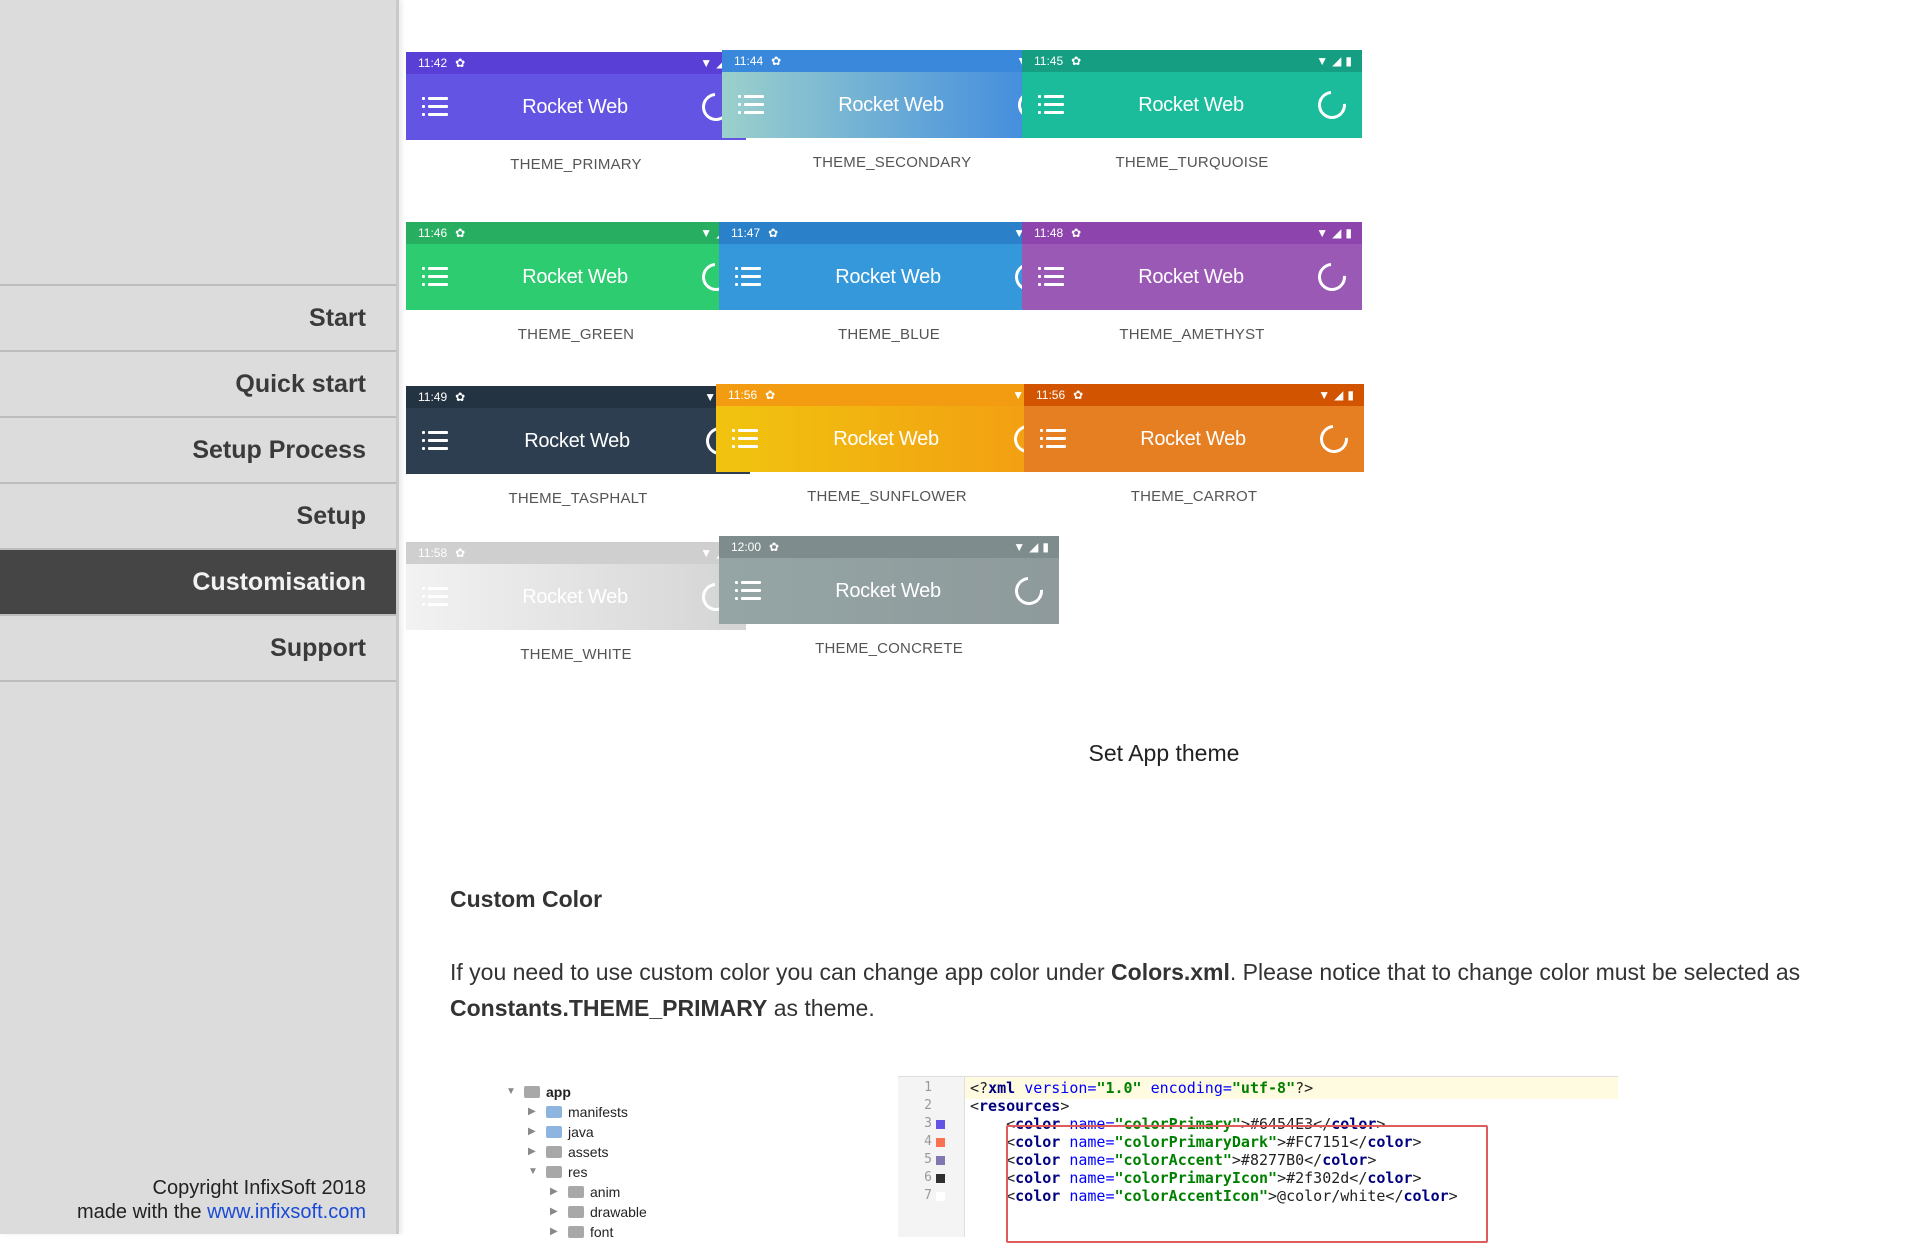 The image size is (1932, 1243). What do you see at coordinates (1192, 233) in the screenshot?
I see `status-bar: 11:48 ✿ ▼ ◢ ▮` at bounding box center [1192, 233].